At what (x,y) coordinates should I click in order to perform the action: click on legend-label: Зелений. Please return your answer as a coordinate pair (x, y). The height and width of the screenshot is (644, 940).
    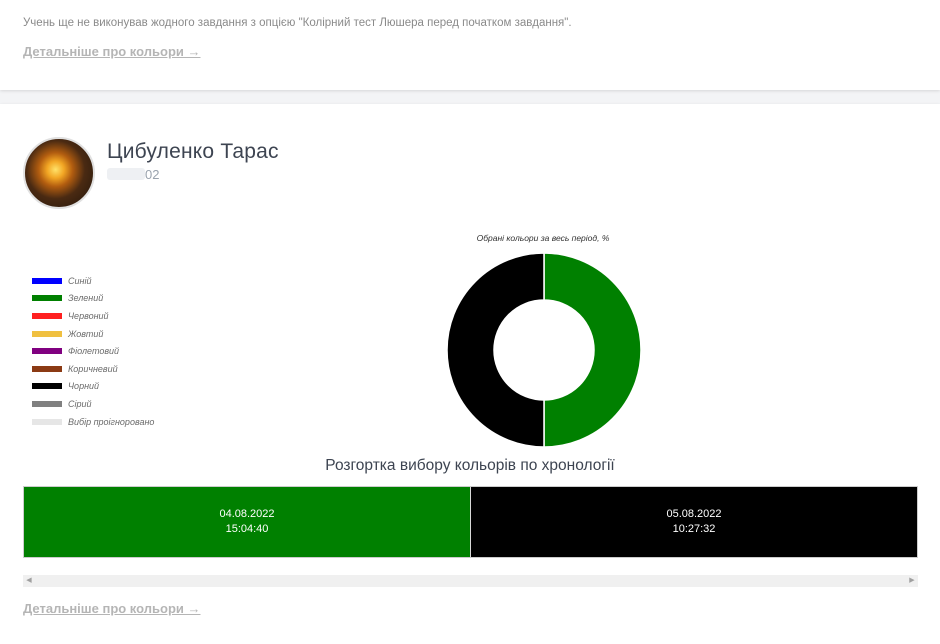
    Looking at the image, I should click on (86, 298).